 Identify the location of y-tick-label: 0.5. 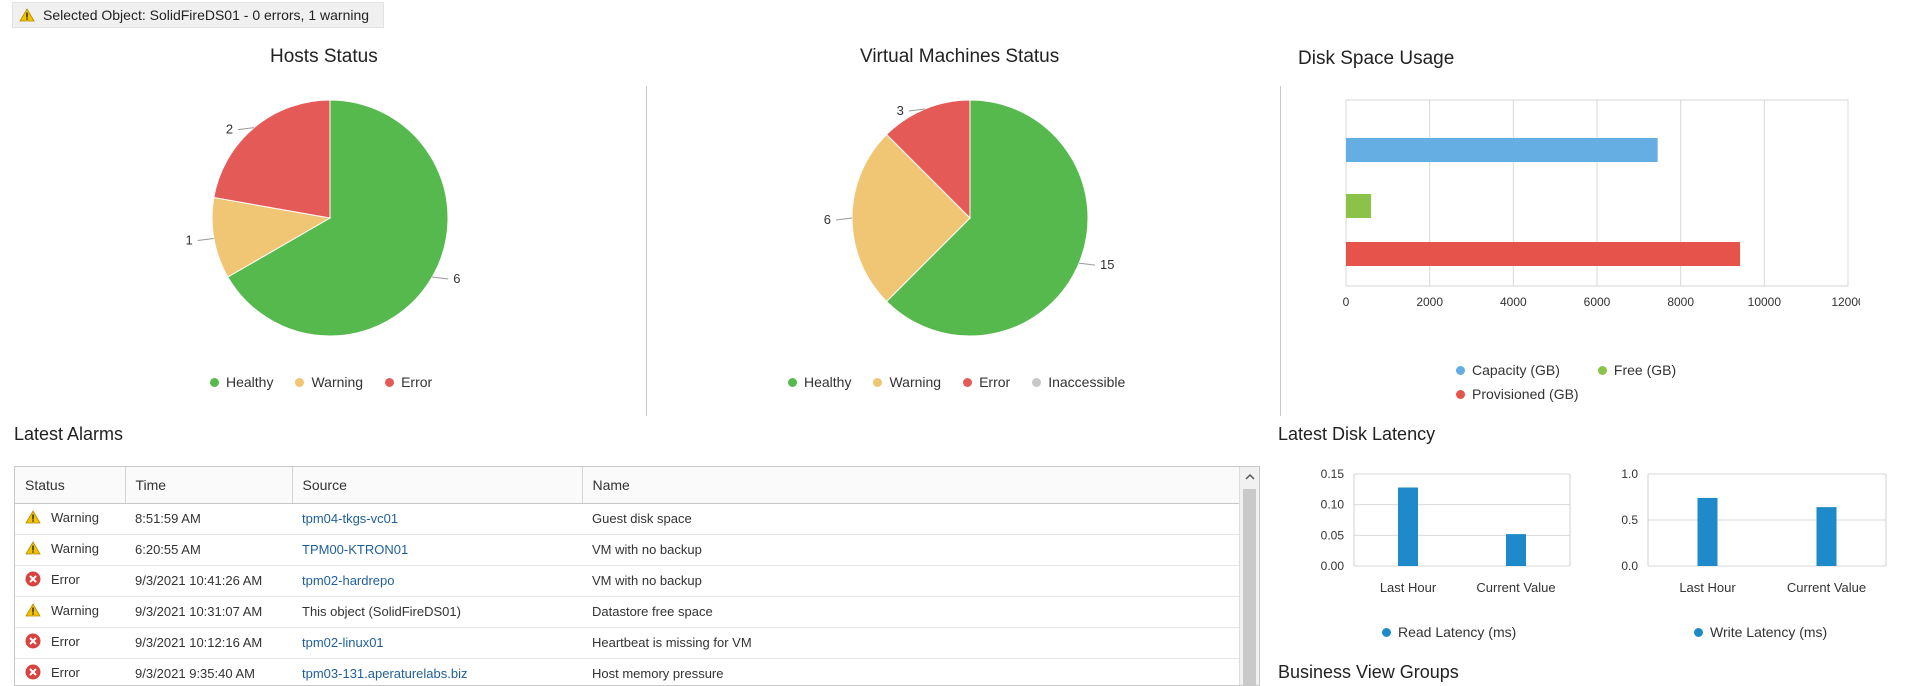
(1629, 520).